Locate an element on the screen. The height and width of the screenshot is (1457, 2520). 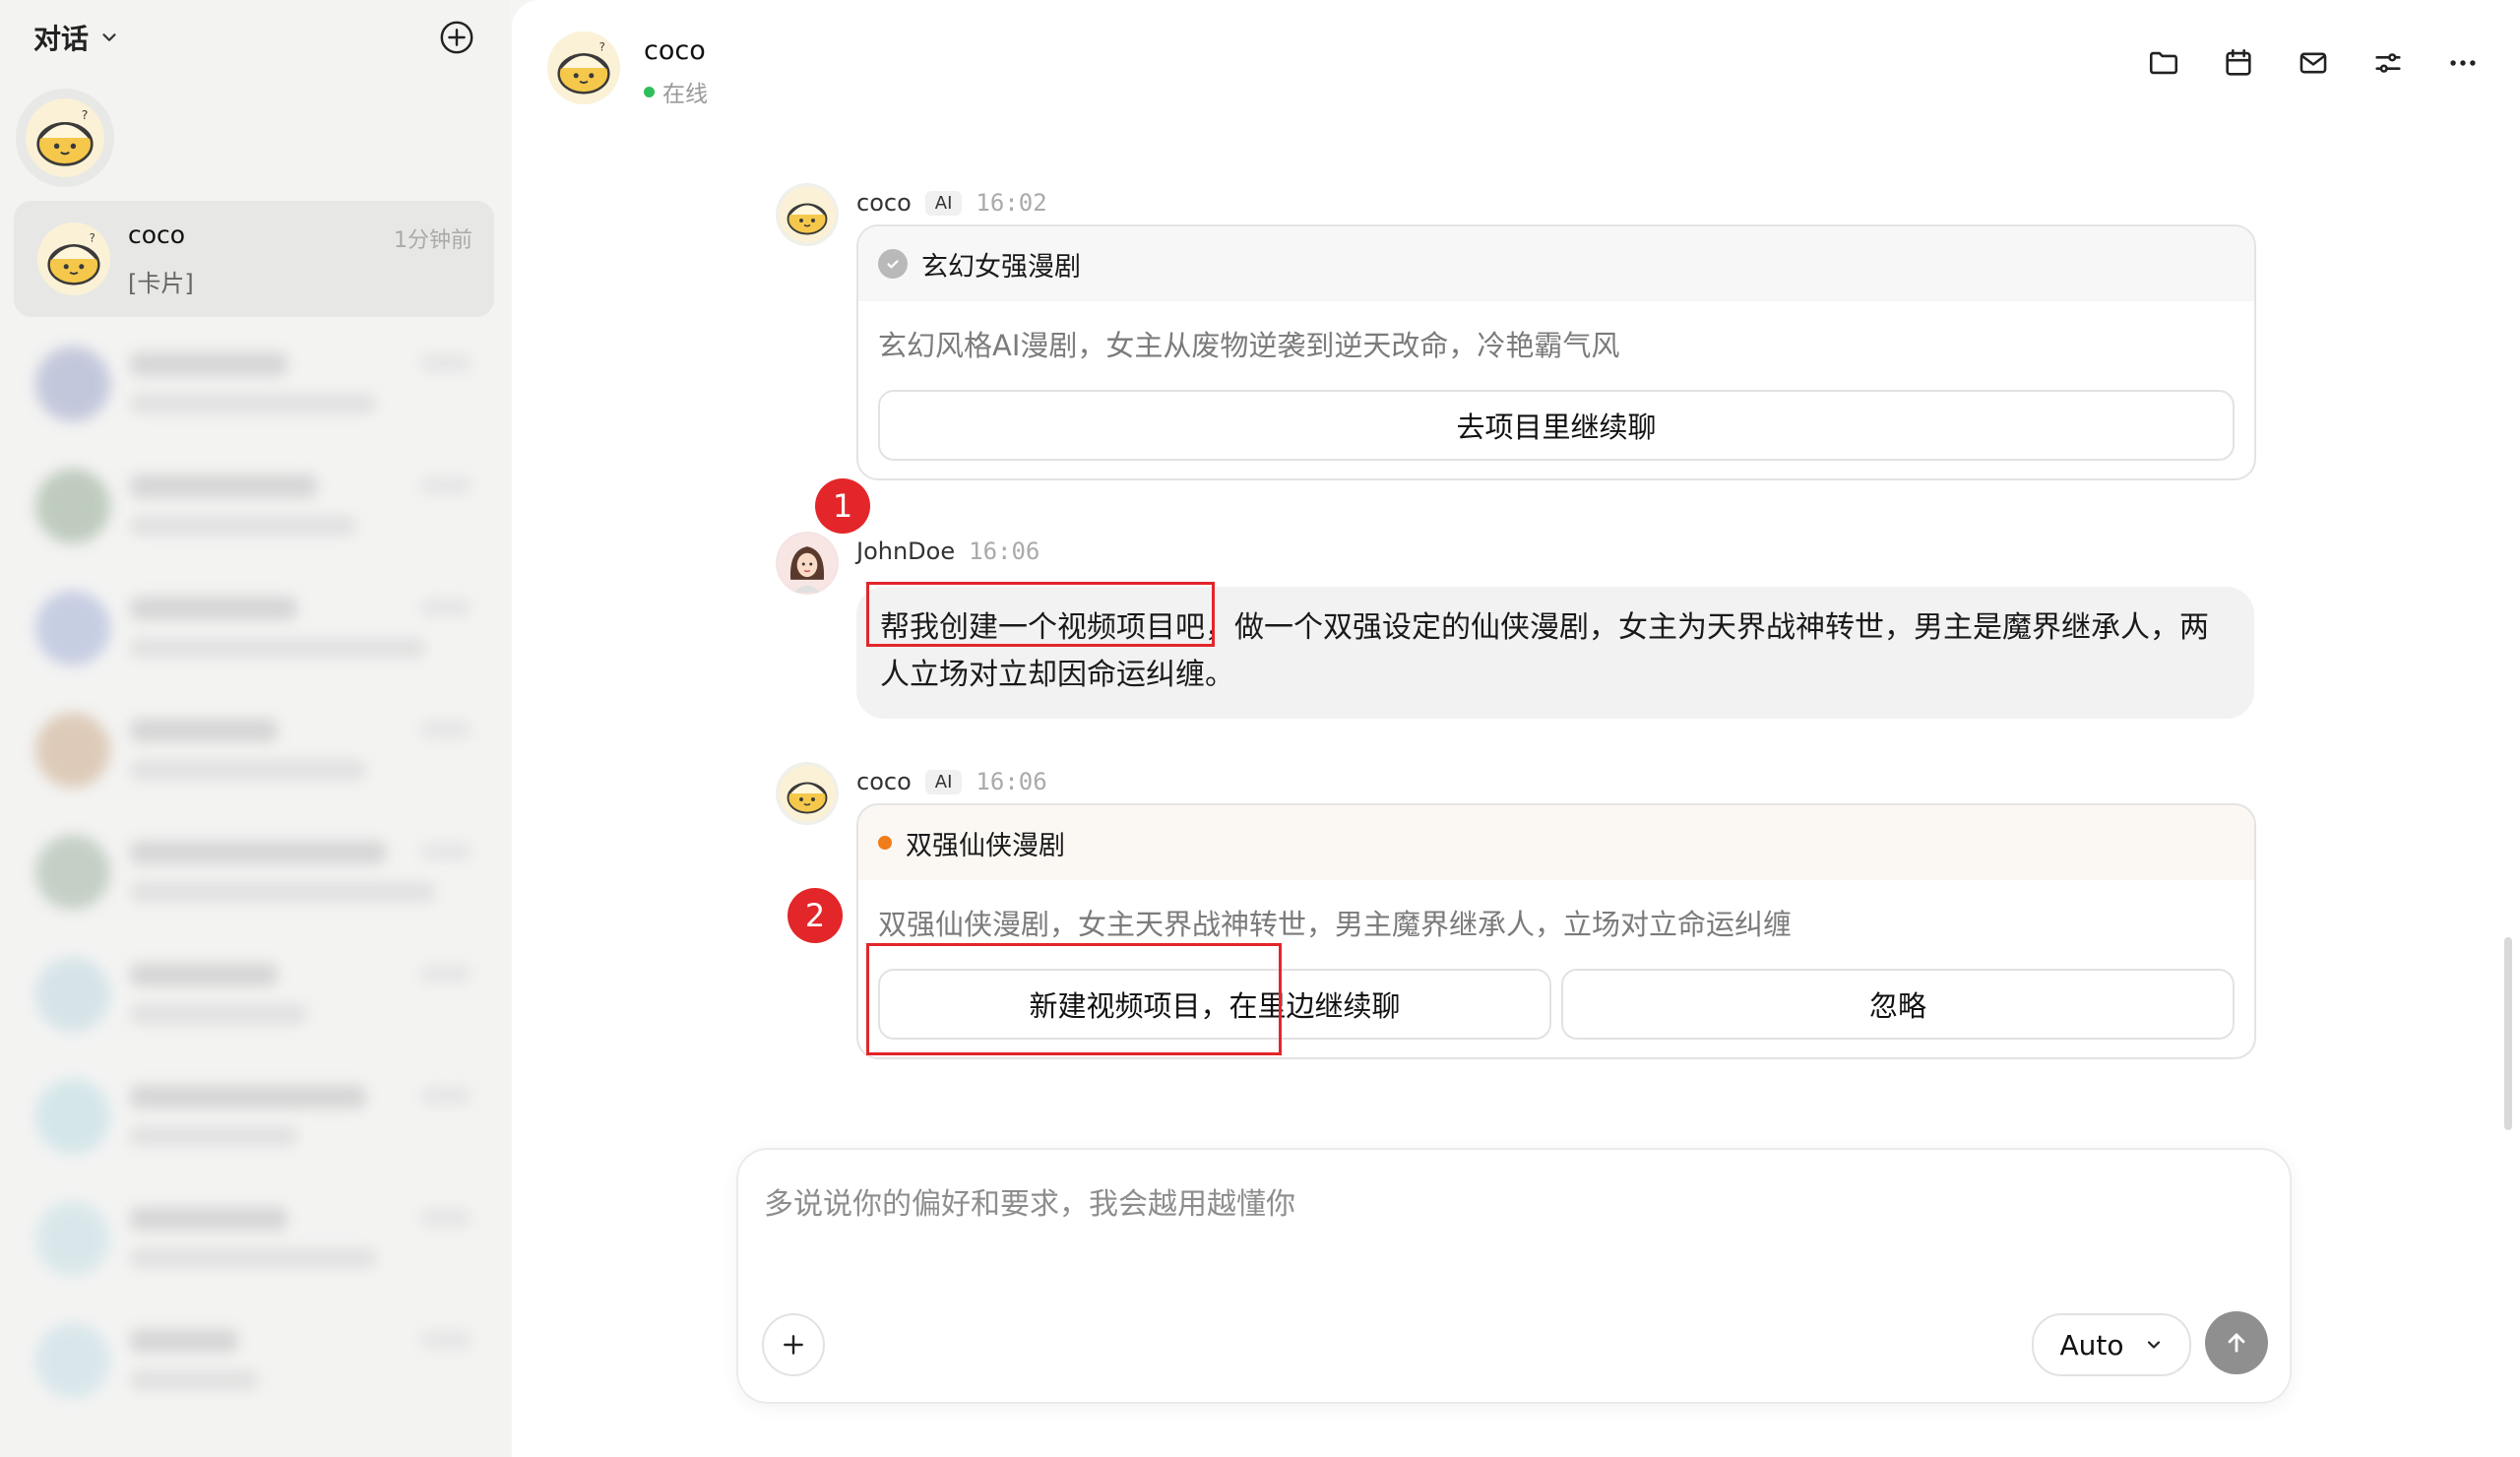
highlight-box-request is located at coordinates (1040, 614).